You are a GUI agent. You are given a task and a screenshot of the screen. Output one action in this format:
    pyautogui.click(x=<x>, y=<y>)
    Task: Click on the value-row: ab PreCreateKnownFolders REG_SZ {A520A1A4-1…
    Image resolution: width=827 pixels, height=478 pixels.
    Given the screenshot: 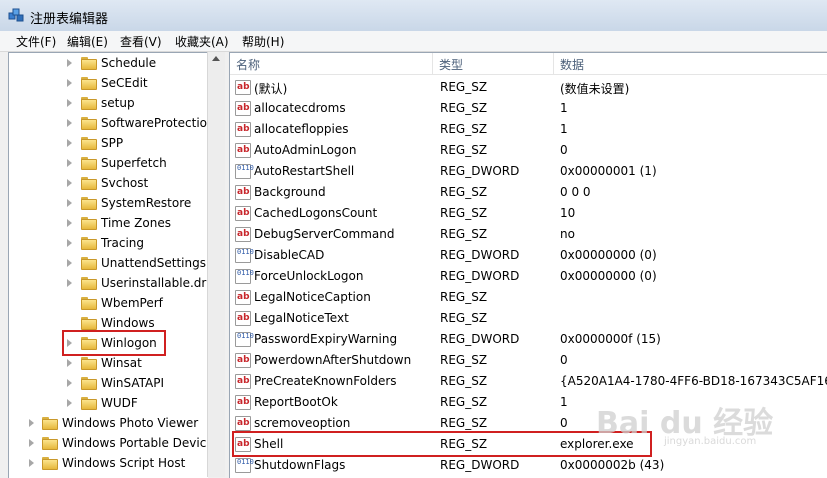 What is the action you would take?
    pyautogui.click(x=528, y=381)
    